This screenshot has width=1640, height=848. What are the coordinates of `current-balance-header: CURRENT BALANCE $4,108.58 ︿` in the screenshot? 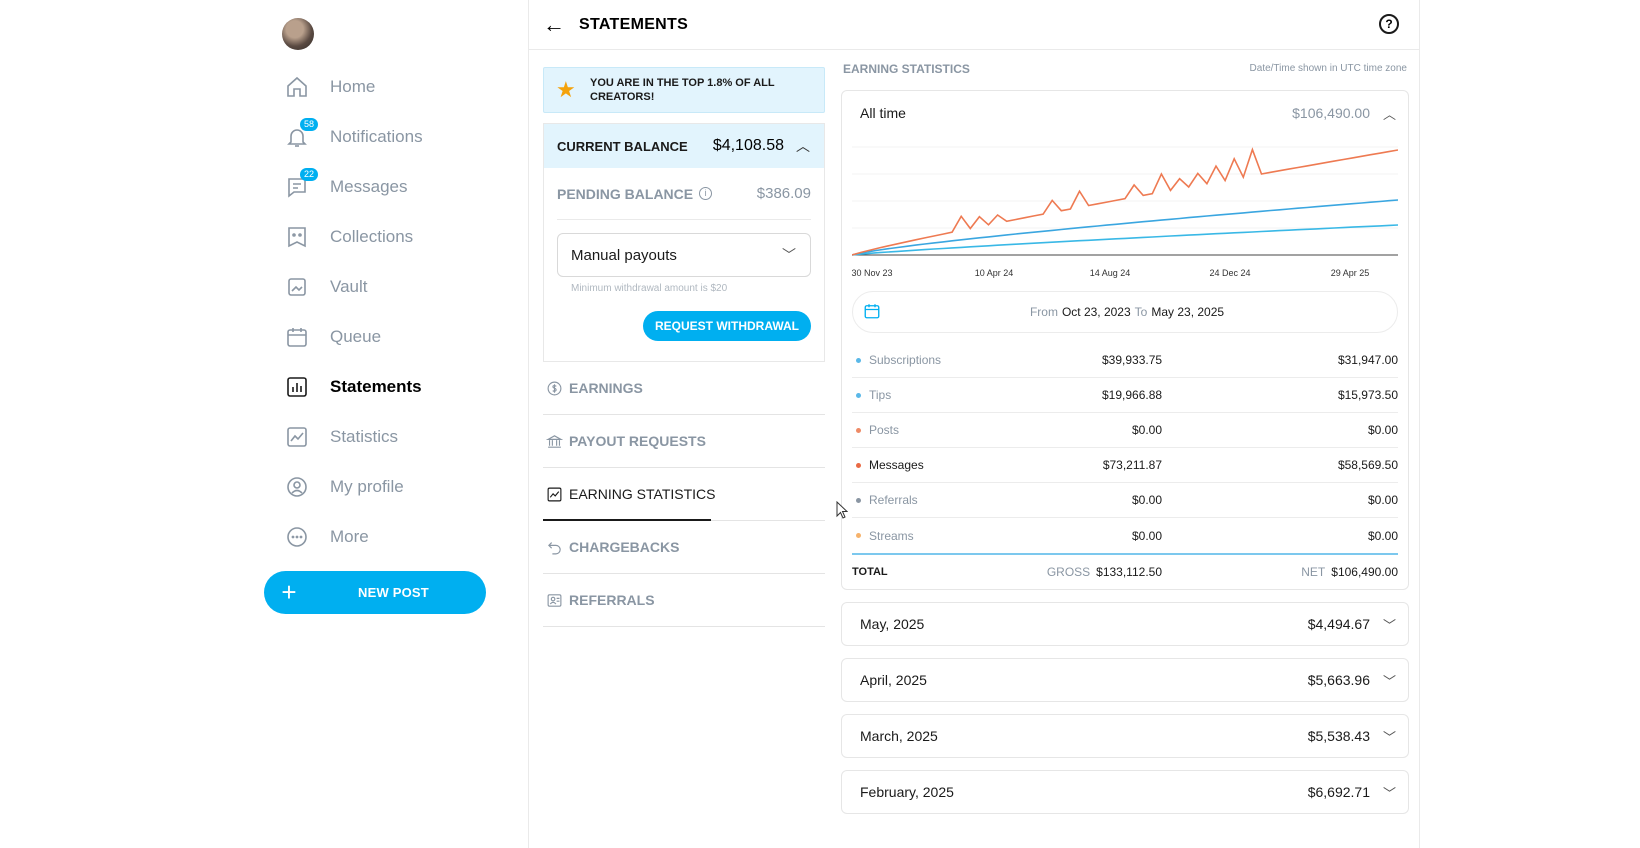 It's located at (684, 146).